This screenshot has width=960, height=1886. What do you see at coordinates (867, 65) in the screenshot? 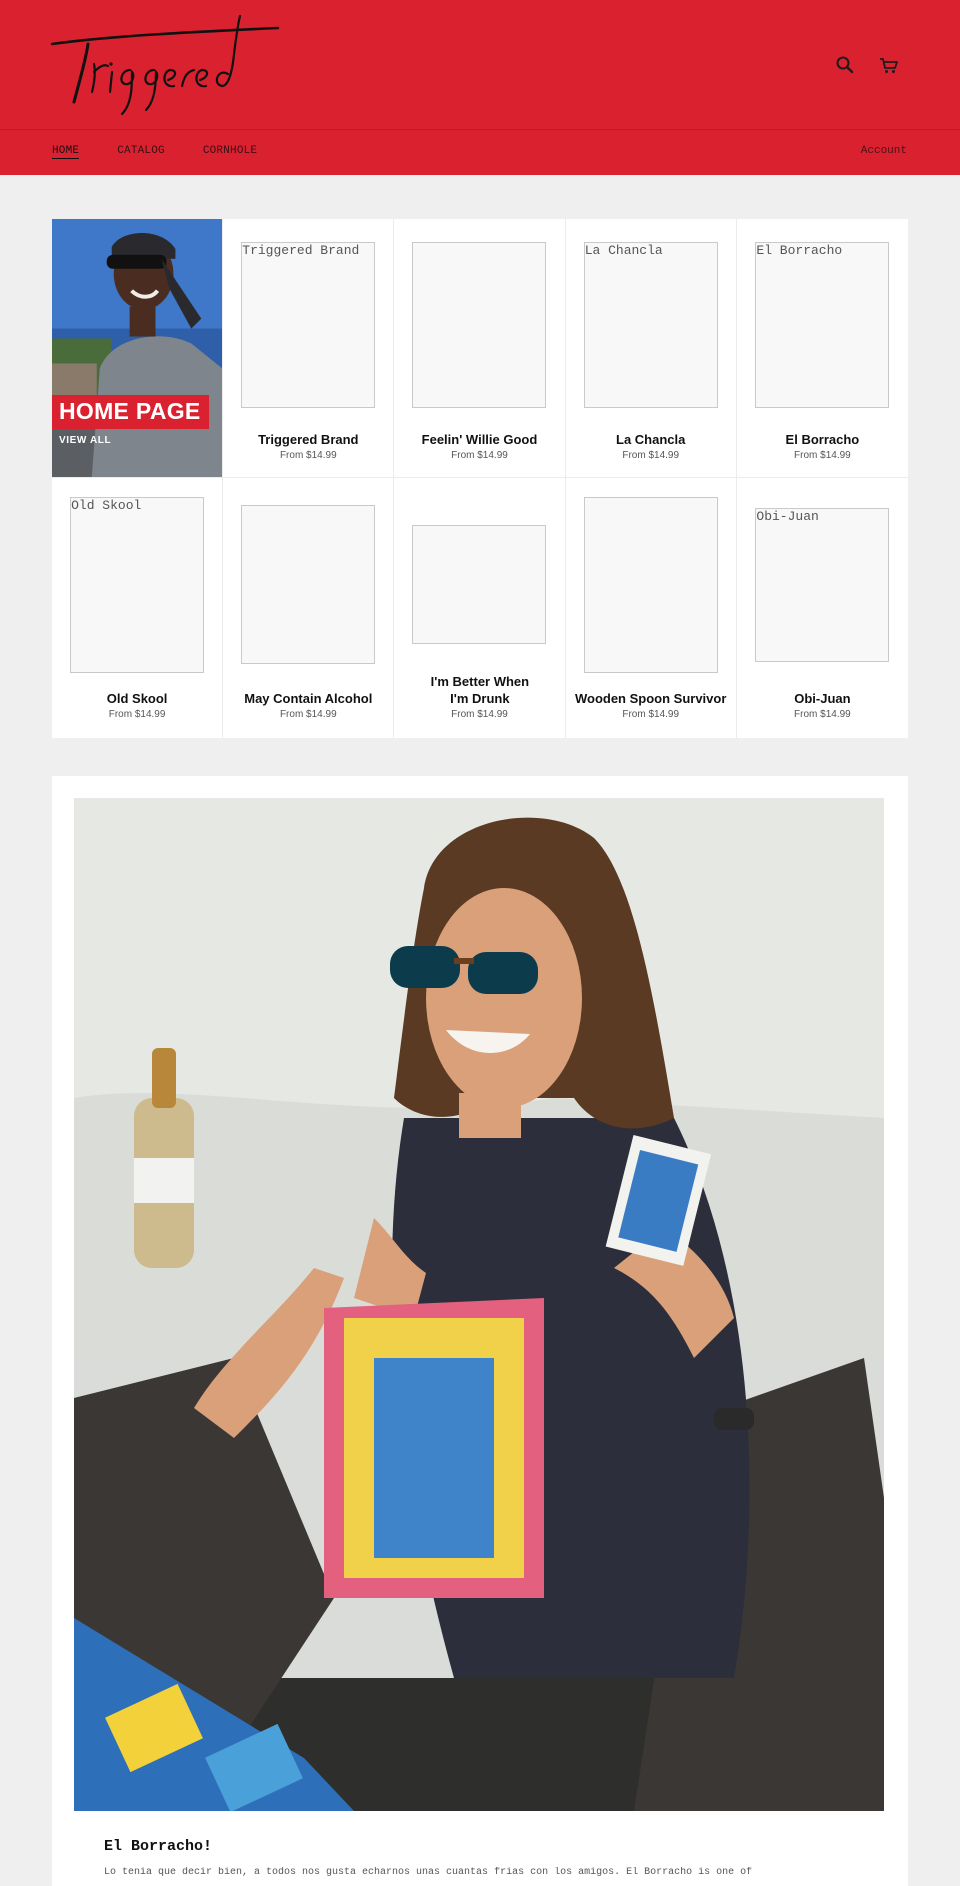
I see `header-icons` at bounding box center [867, 65].